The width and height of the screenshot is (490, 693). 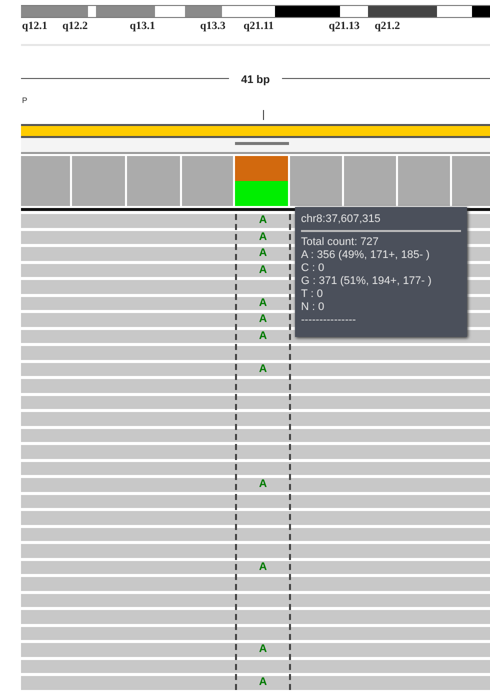 I want to click on band-label: q21.2, so click(x=387, y=26).